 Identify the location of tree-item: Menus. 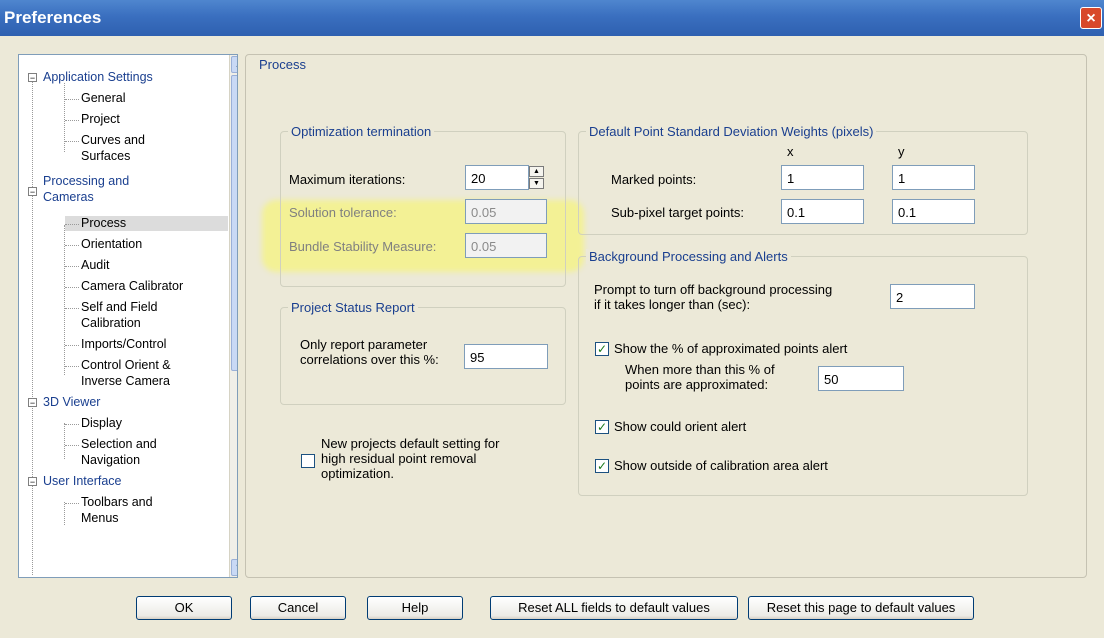
(100, 518).